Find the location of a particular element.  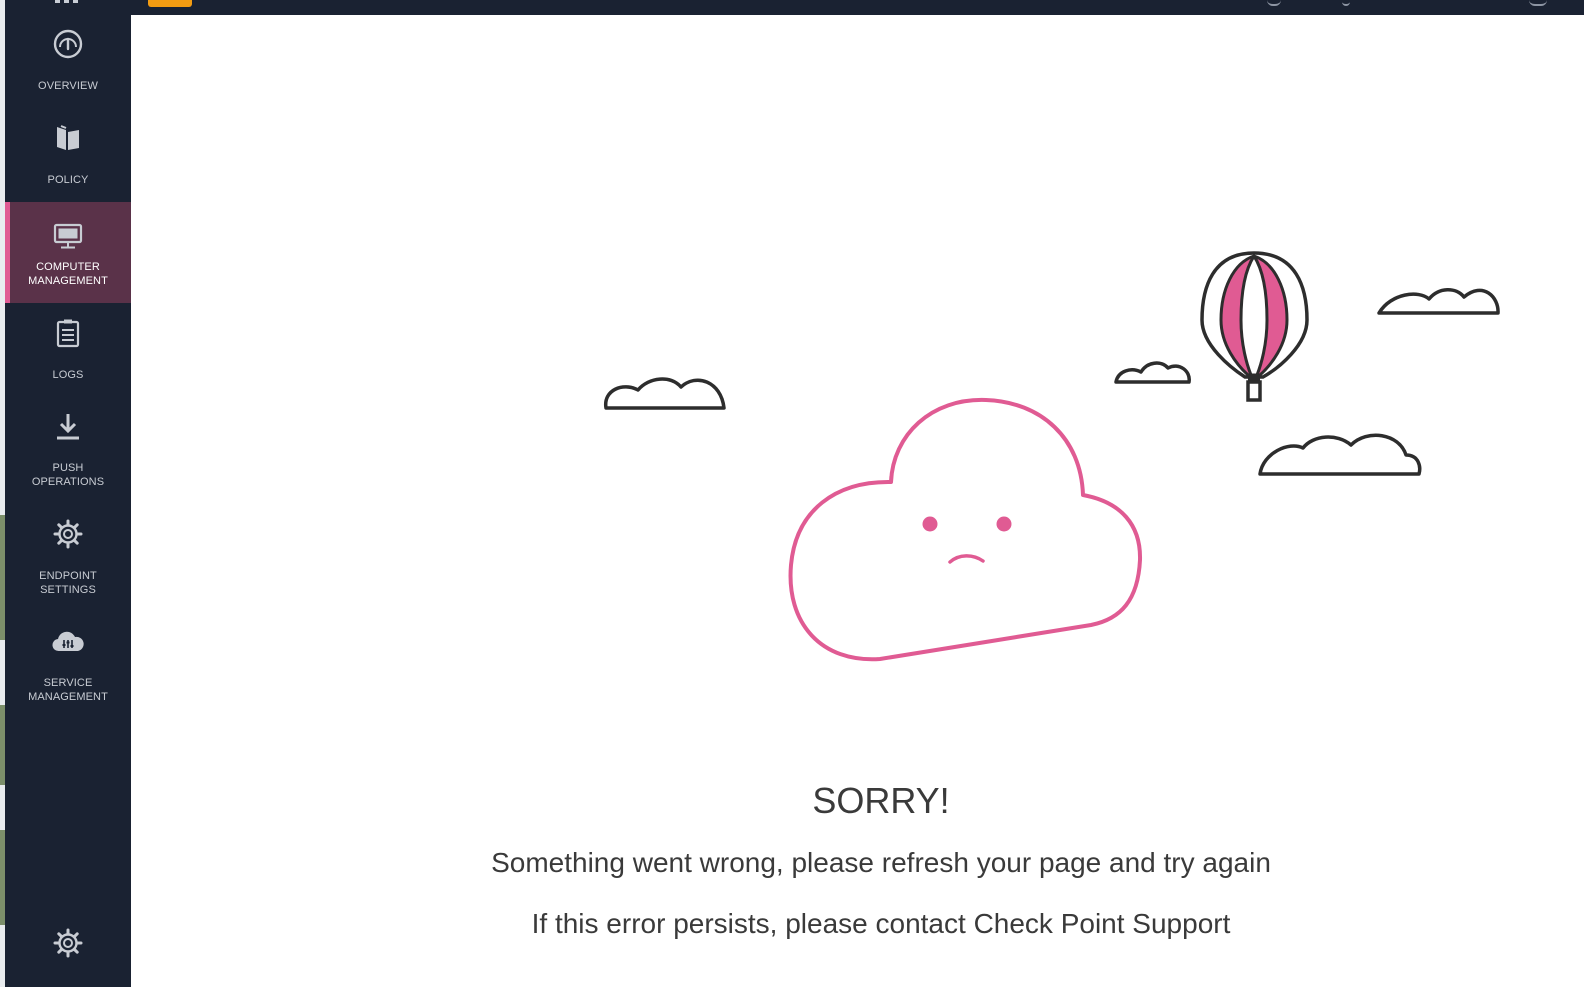

sidebar-item-logs: LOGS is located at coordinates (68, 350).